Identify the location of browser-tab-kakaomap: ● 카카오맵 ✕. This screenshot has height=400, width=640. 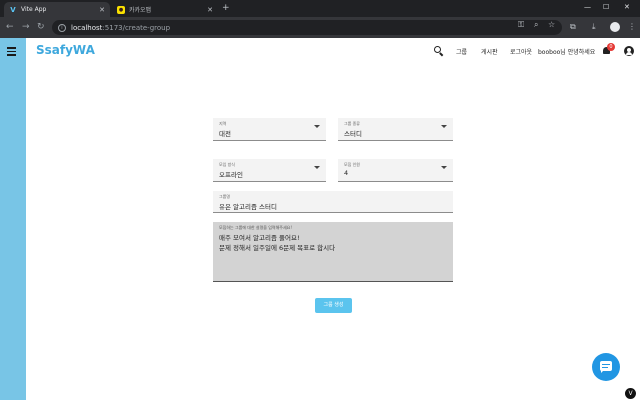
(165, 9).